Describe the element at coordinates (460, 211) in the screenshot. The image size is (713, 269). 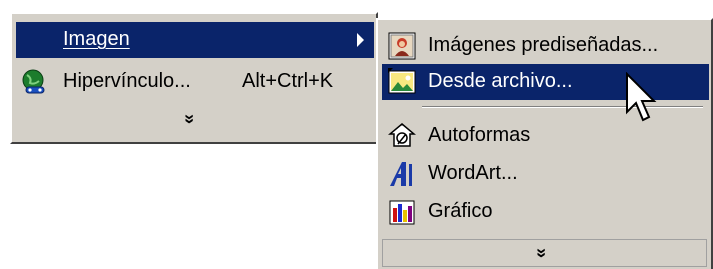
I see `menu-item-grafico-label: Gráfico` at that location.